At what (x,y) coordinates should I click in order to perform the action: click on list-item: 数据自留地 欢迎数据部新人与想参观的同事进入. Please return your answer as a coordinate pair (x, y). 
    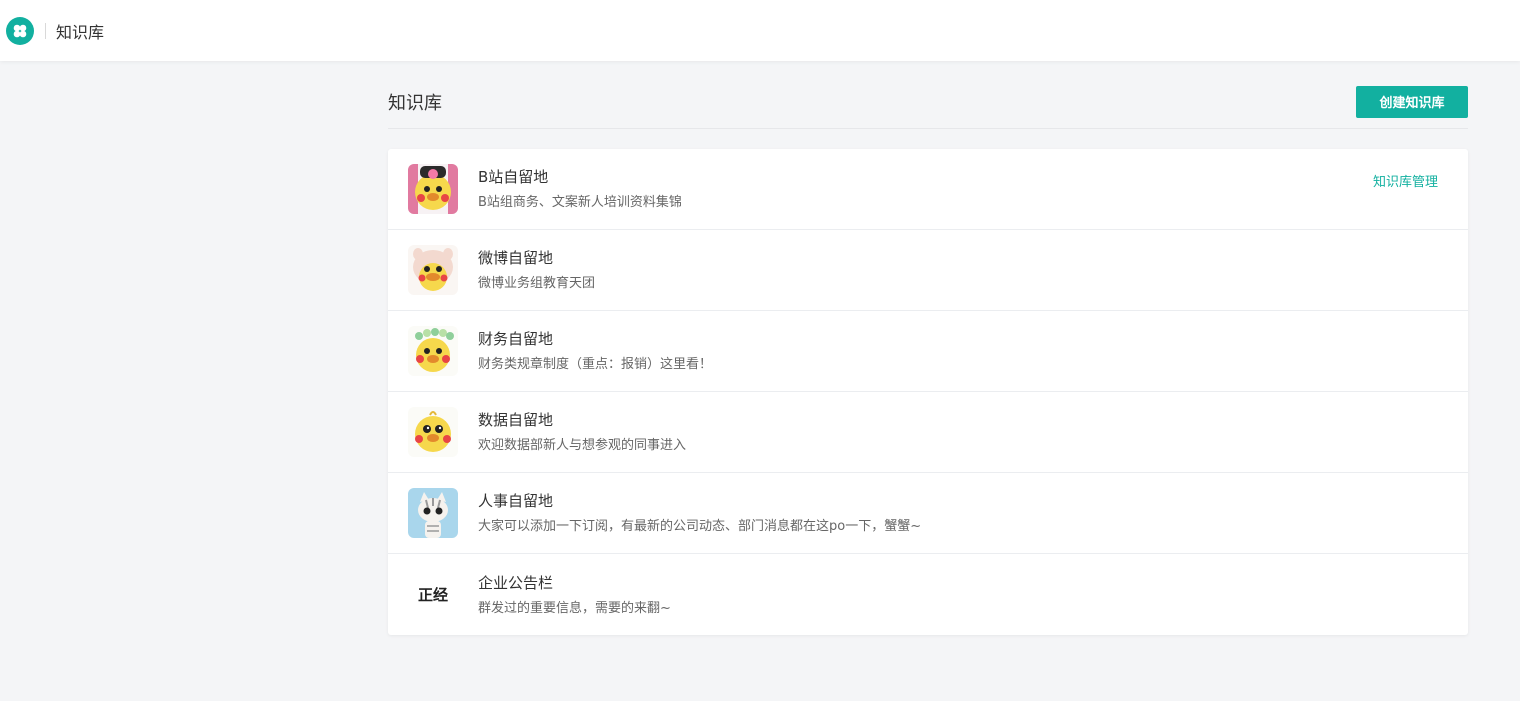
    Looking at the image, I should click on (928, 432).